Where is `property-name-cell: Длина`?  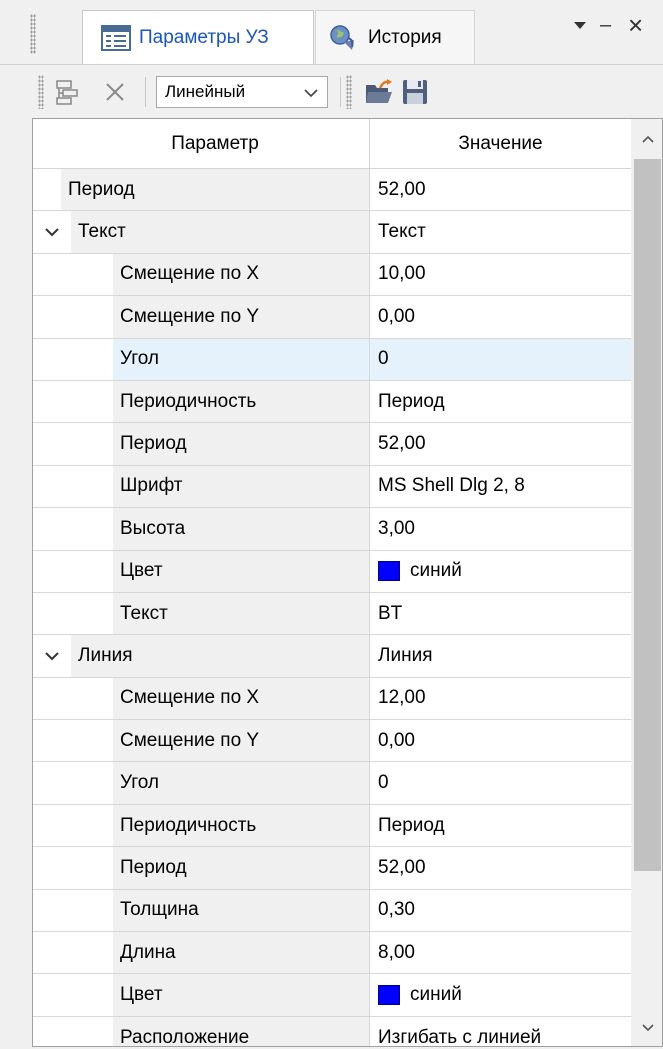 property-name-cell: Длина is located at coordinates (201, 953).